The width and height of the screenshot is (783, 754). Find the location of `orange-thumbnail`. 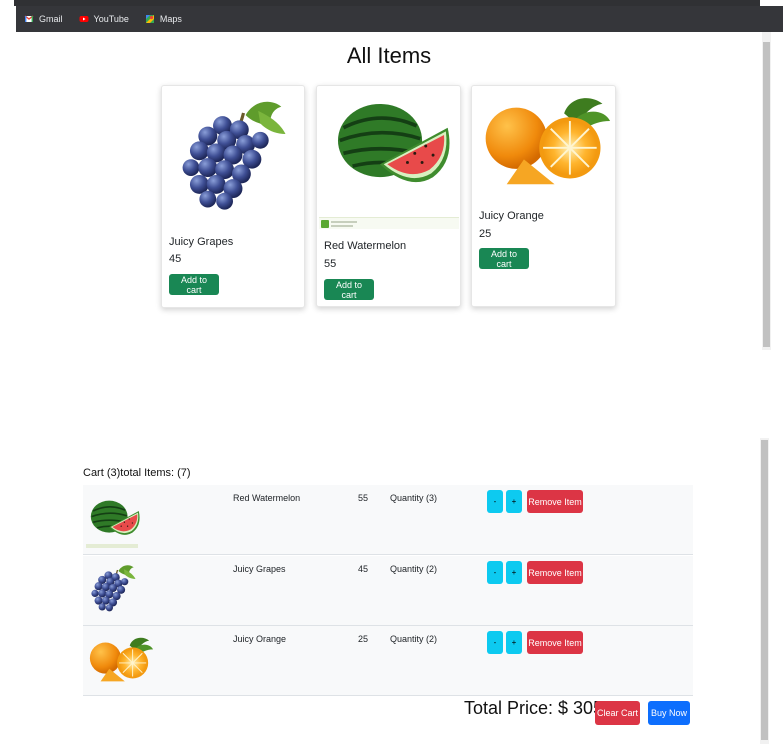

orange-thumbnail is located at coordinates (120, 661).